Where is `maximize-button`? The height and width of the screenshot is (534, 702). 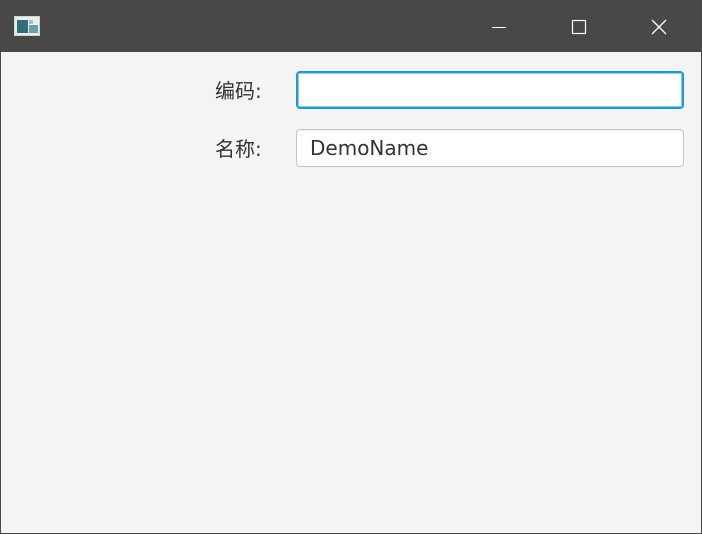
maximize-button is located at coordinates (579, 26).